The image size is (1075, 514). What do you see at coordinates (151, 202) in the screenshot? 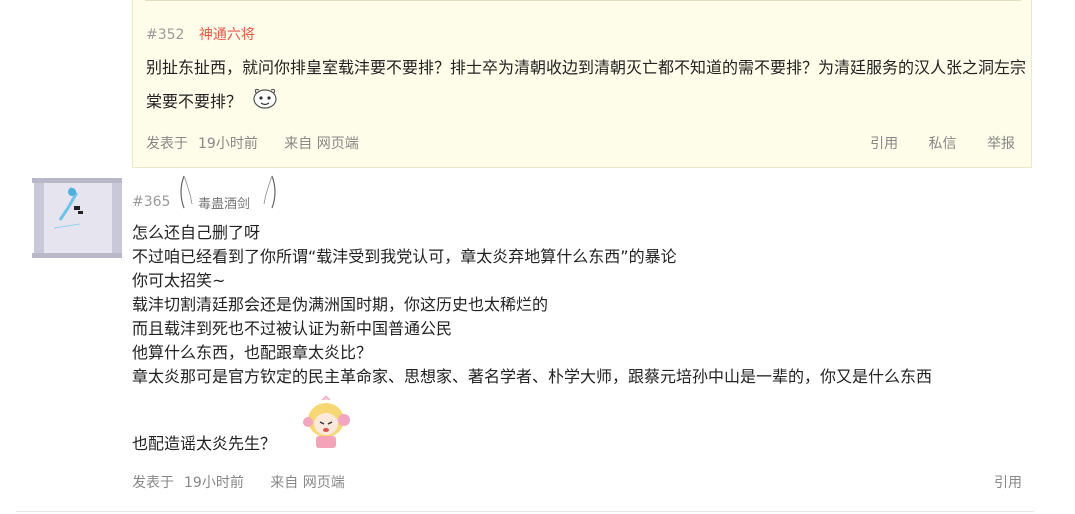
I see `floor-number: #365` at bounding box center [151, 202].